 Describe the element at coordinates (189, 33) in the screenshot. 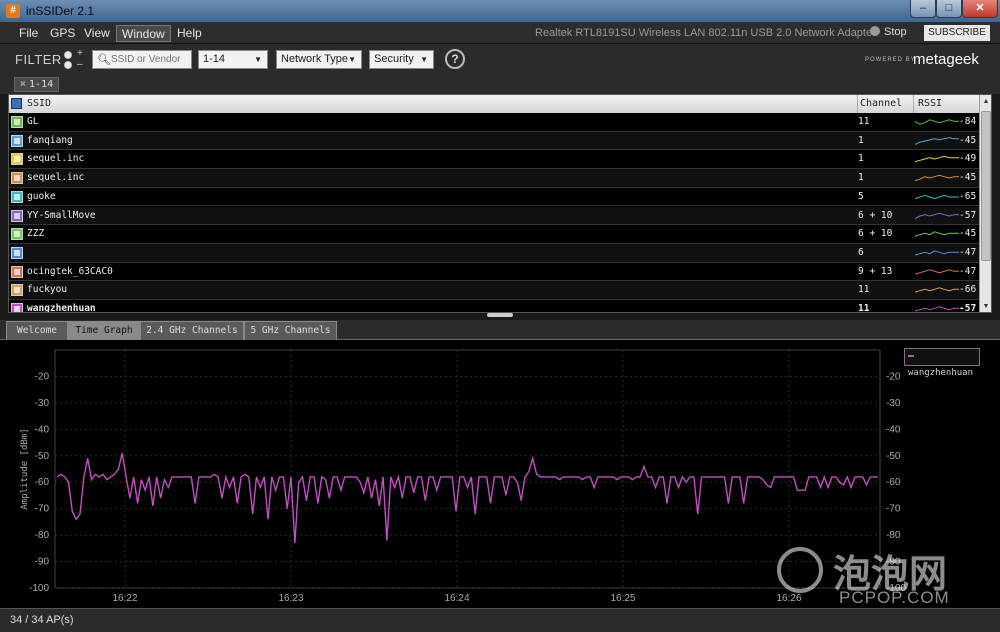

I see `menu-help: Help` at that location.